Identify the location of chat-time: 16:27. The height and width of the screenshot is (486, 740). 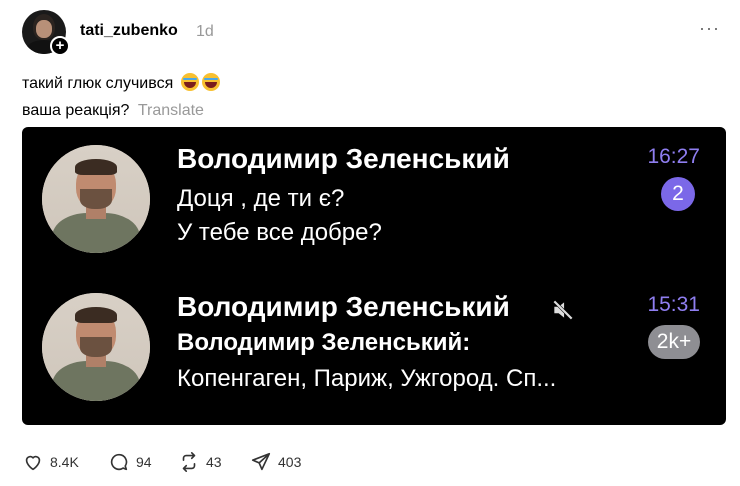
(673, 156).